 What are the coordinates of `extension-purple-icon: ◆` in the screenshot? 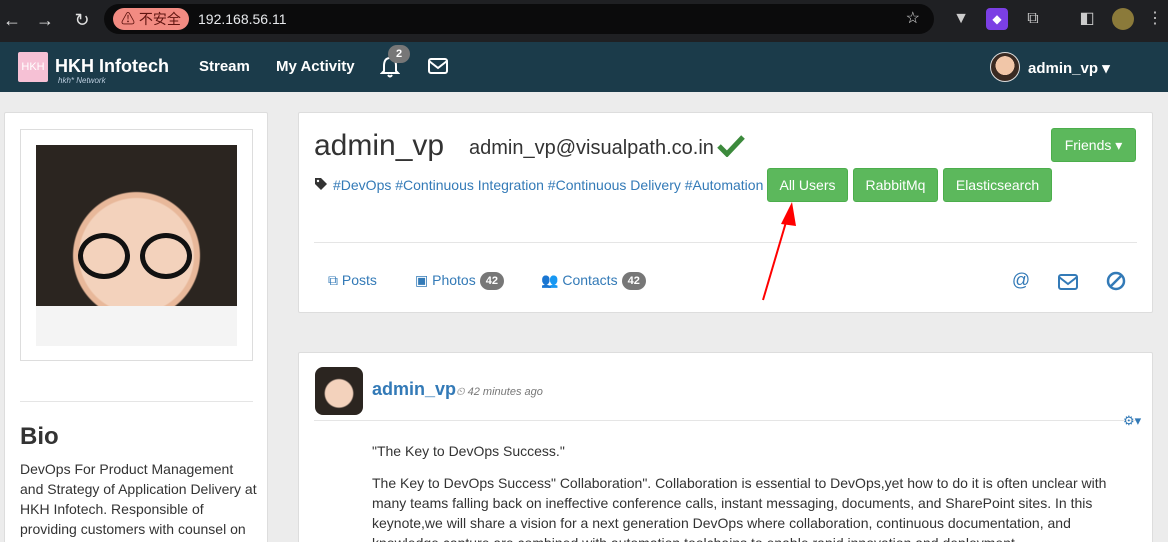 It's located at (997, 19).